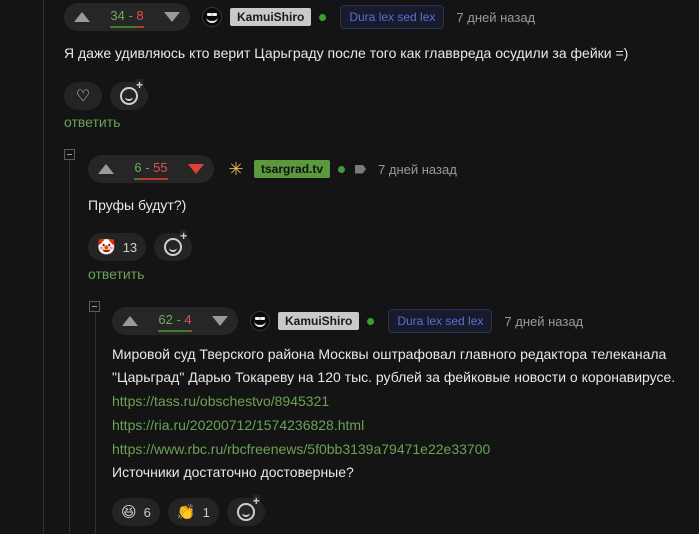  Describe the element at coordinates (188, 319) in the screenshot. I see `rating-minus: 4` at that location.